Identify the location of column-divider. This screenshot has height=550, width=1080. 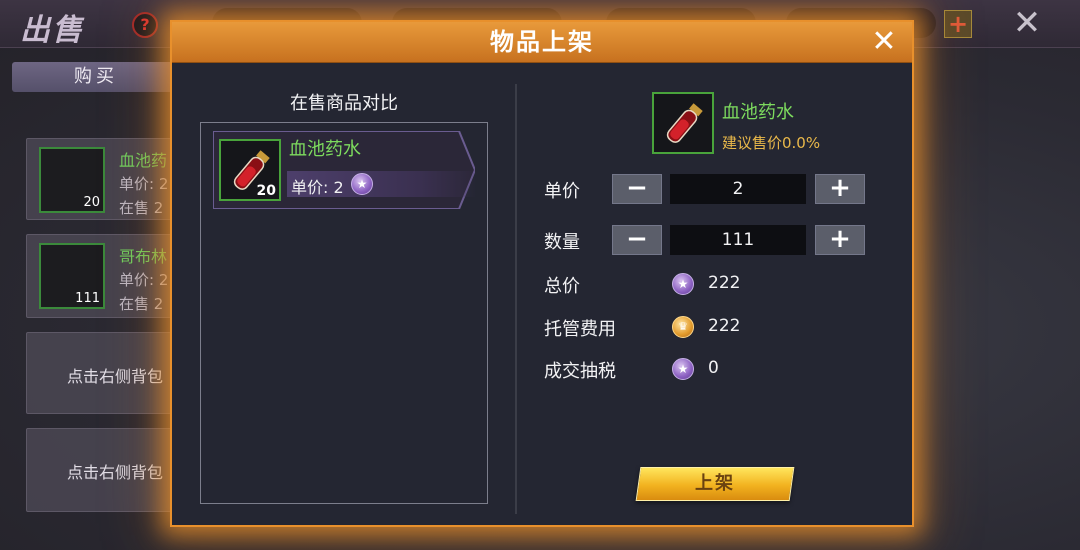
(516, 299).